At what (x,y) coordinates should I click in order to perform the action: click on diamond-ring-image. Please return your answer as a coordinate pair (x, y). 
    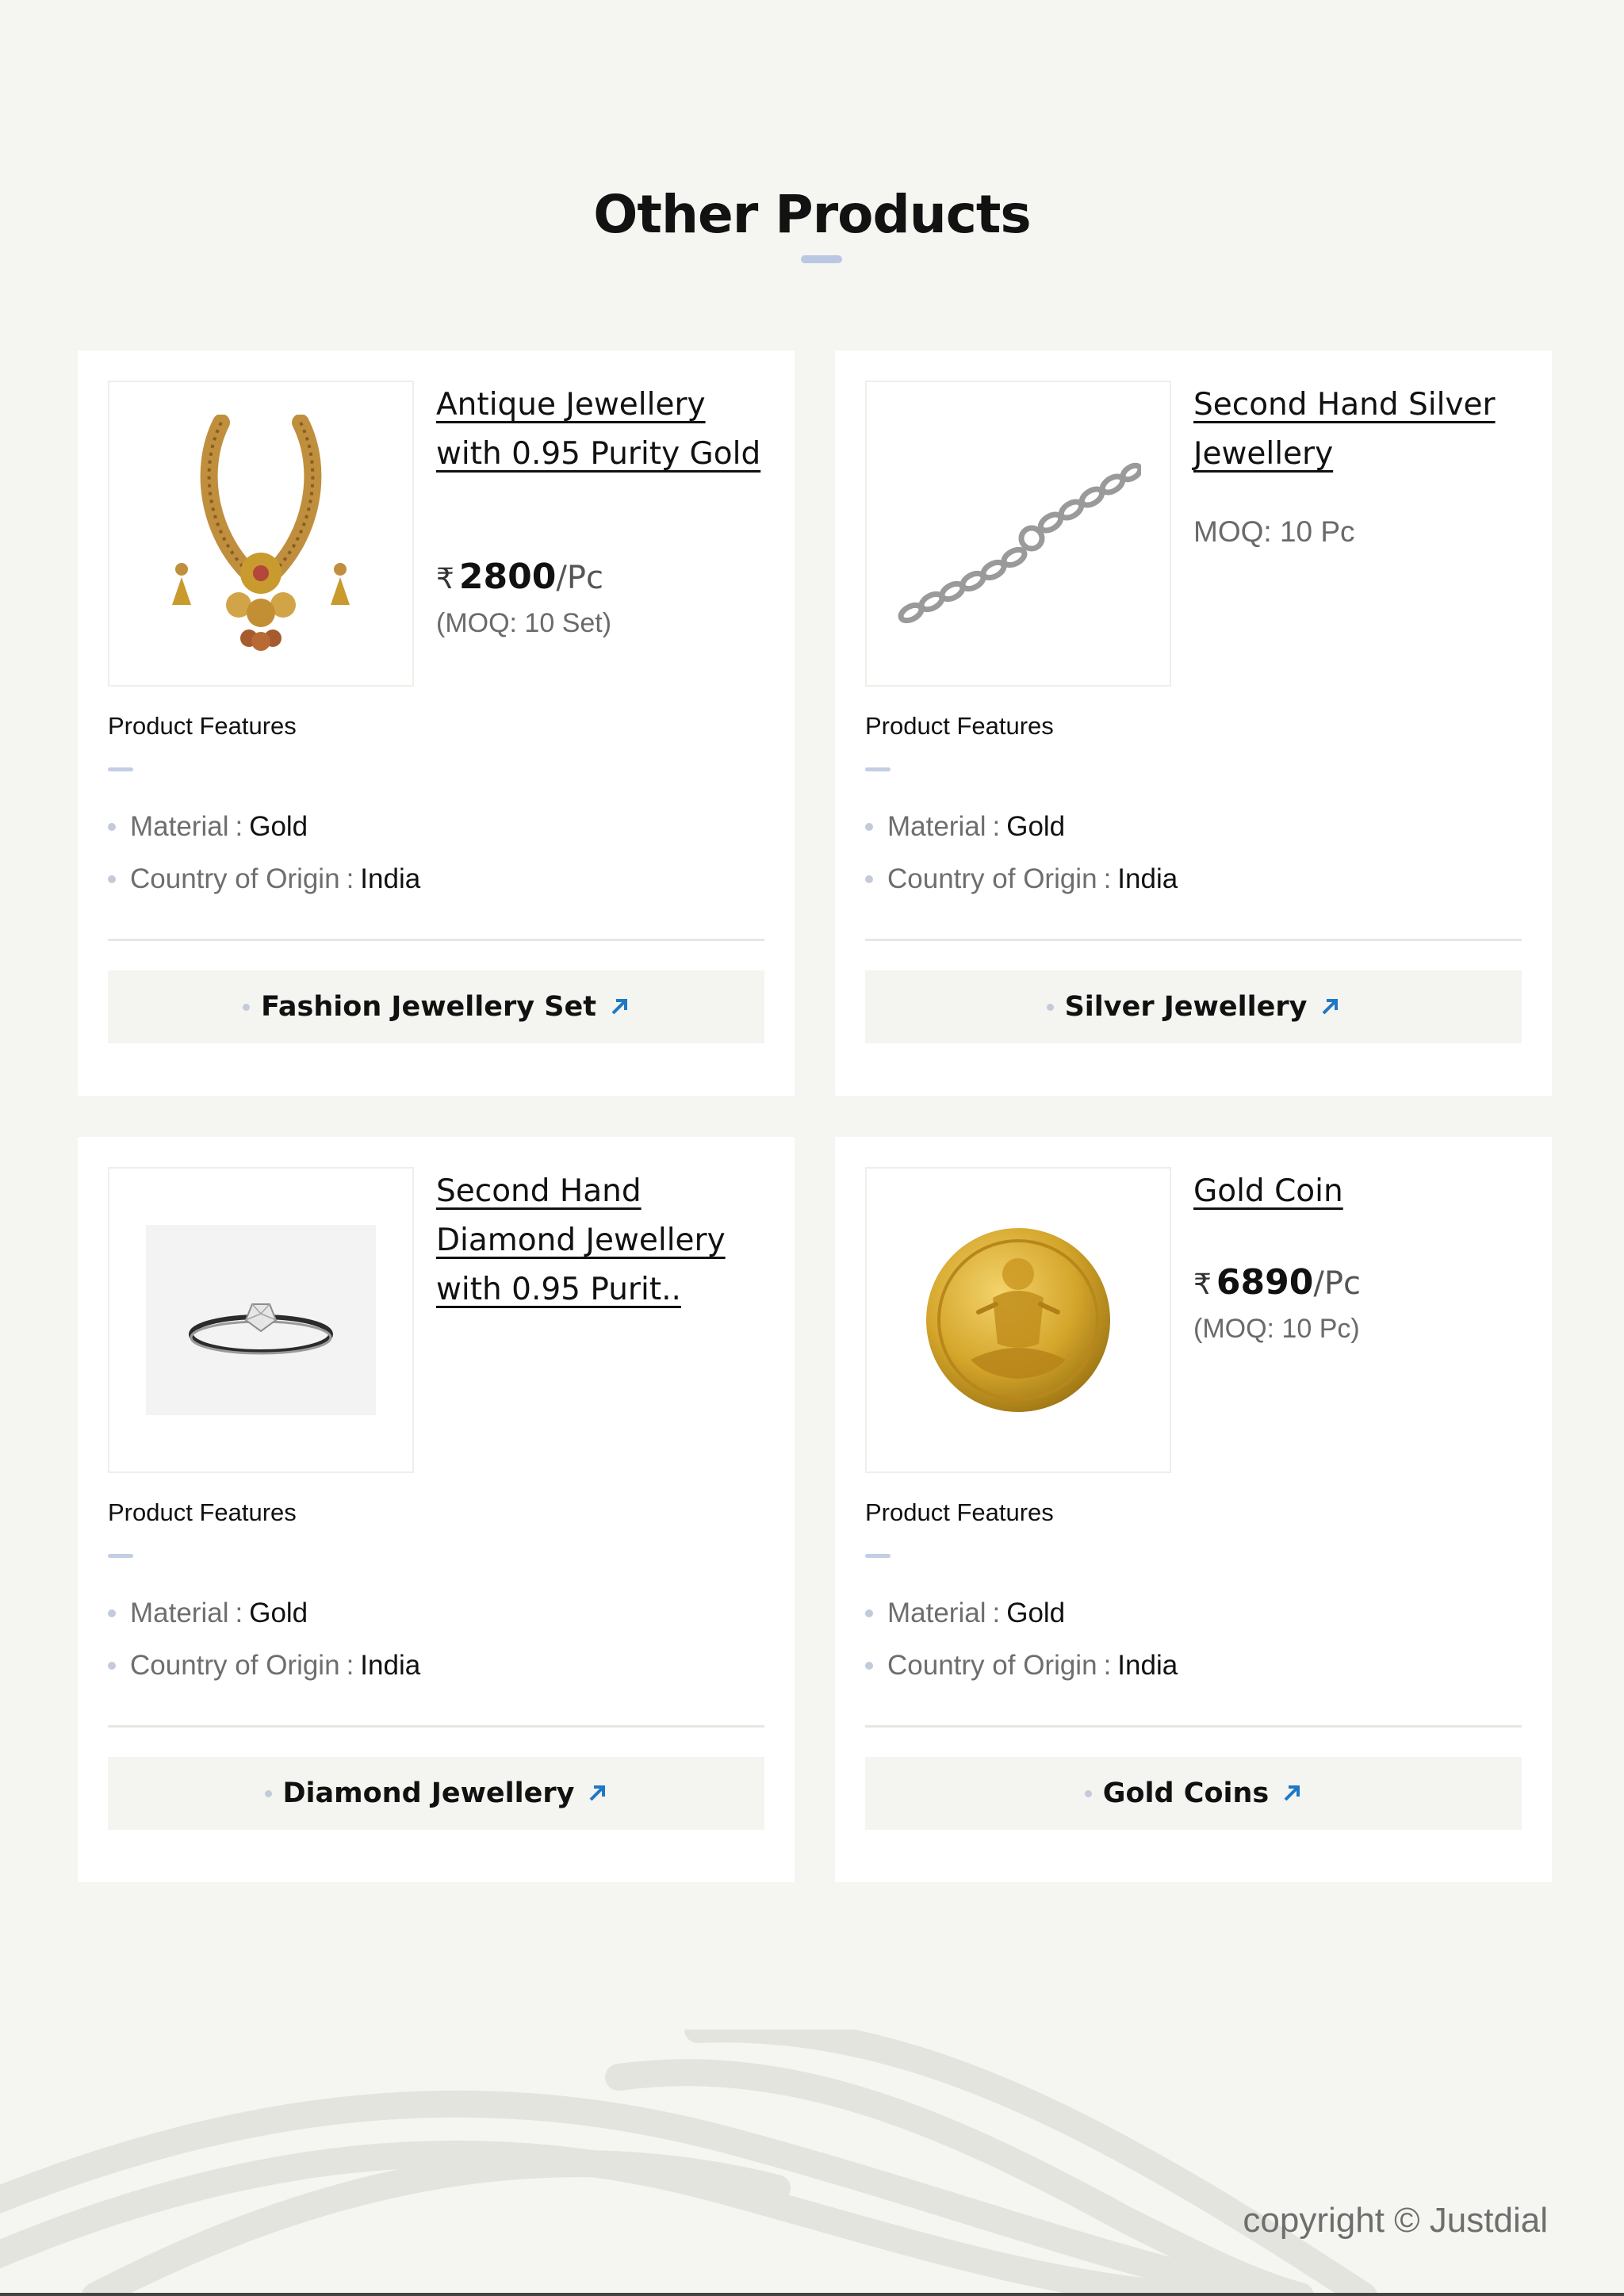
    Looking at the image, I should click on (261, 1320).